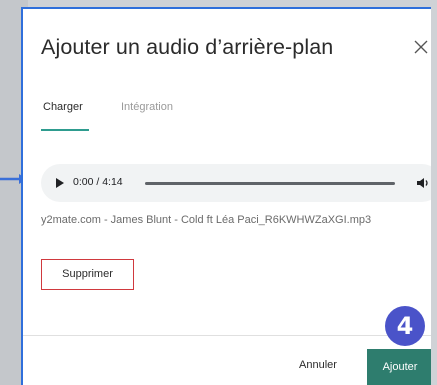  What do you see at coordinates (423, 183) in the screenshot?
I see `volume-icon` at bounding box center [423, 183].